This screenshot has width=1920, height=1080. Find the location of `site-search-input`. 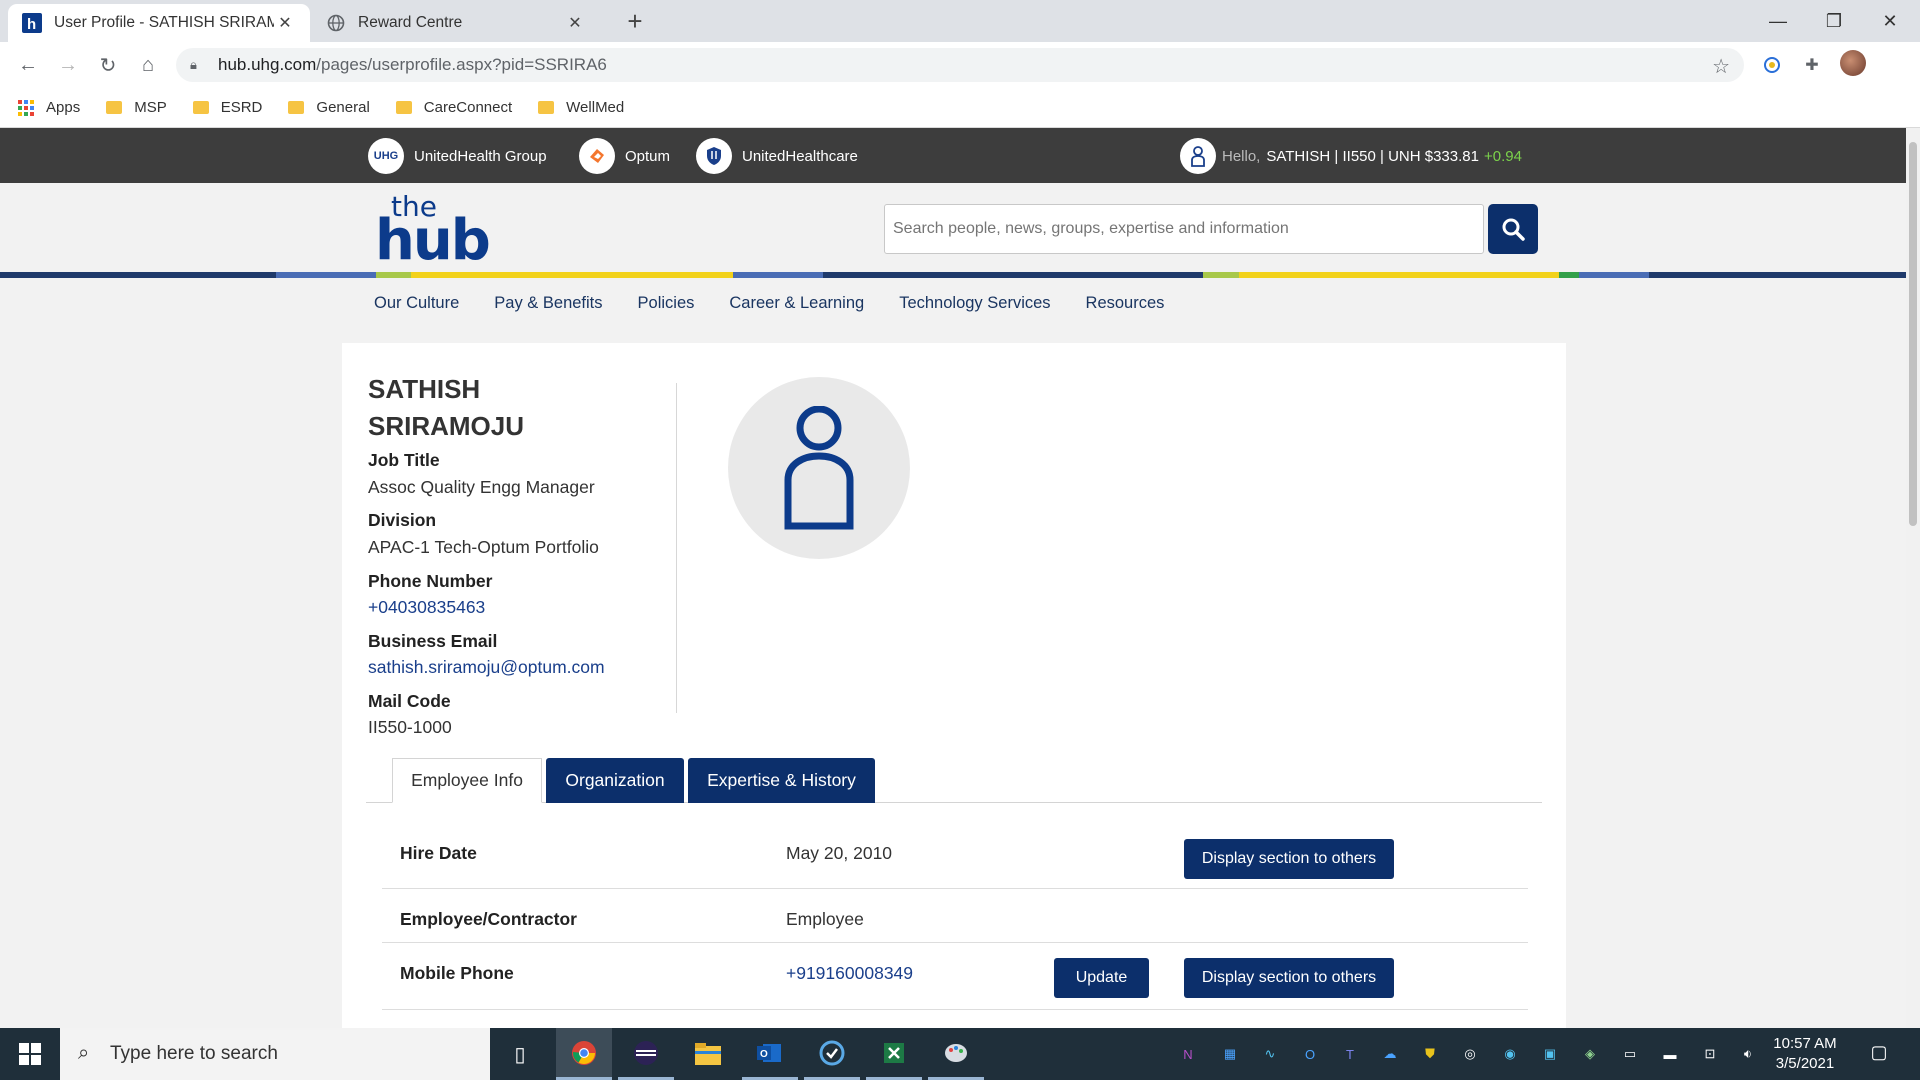

site-search-input is located at coordinates (1184, 229).